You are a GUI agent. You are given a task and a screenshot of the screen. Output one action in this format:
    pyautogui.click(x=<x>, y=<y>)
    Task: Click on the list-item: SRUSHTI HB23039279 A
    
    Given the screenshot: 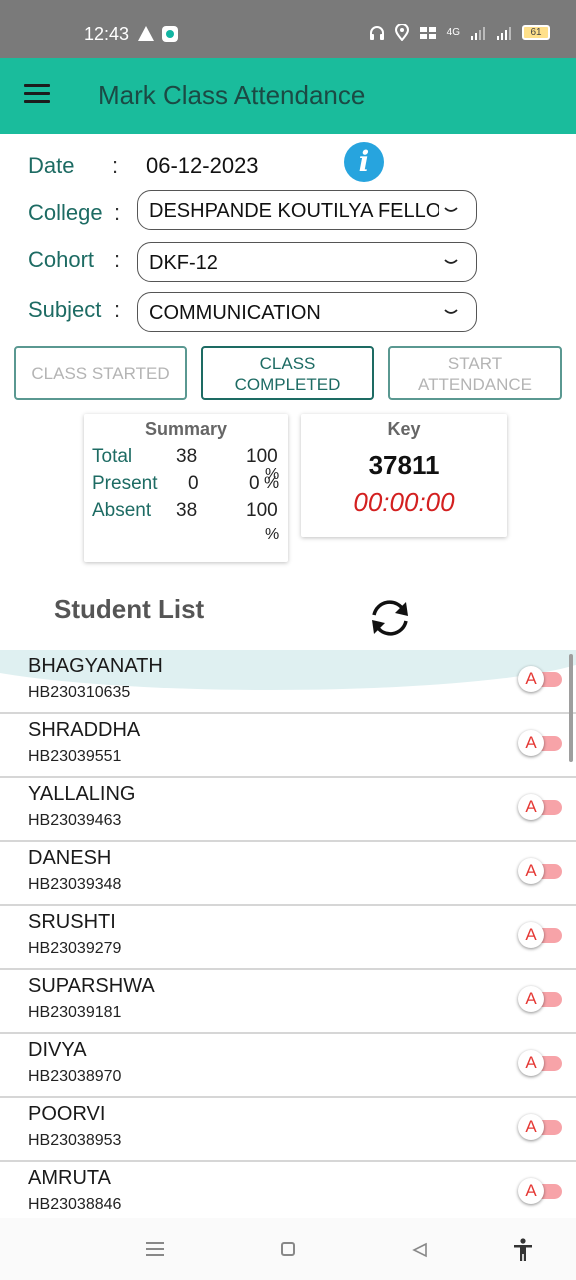 What is the action you would take?
    pyautogui.click(x=288, y=938)
    